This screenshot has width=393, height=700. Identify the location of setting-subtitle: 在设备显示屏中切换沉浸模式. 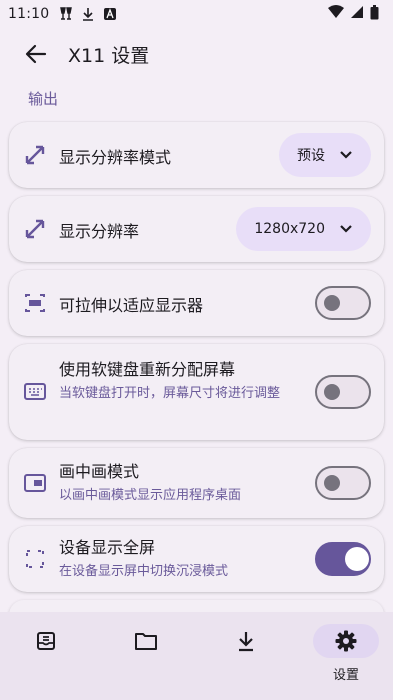
(144, 571).